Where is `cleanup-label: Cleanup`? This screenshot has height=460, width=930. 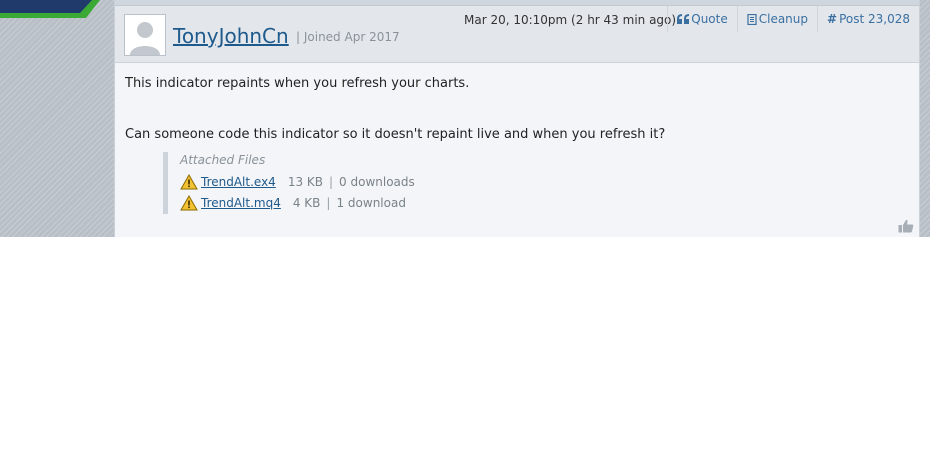
cleanup-label: Cleanup is located at coordinates (783, 19).